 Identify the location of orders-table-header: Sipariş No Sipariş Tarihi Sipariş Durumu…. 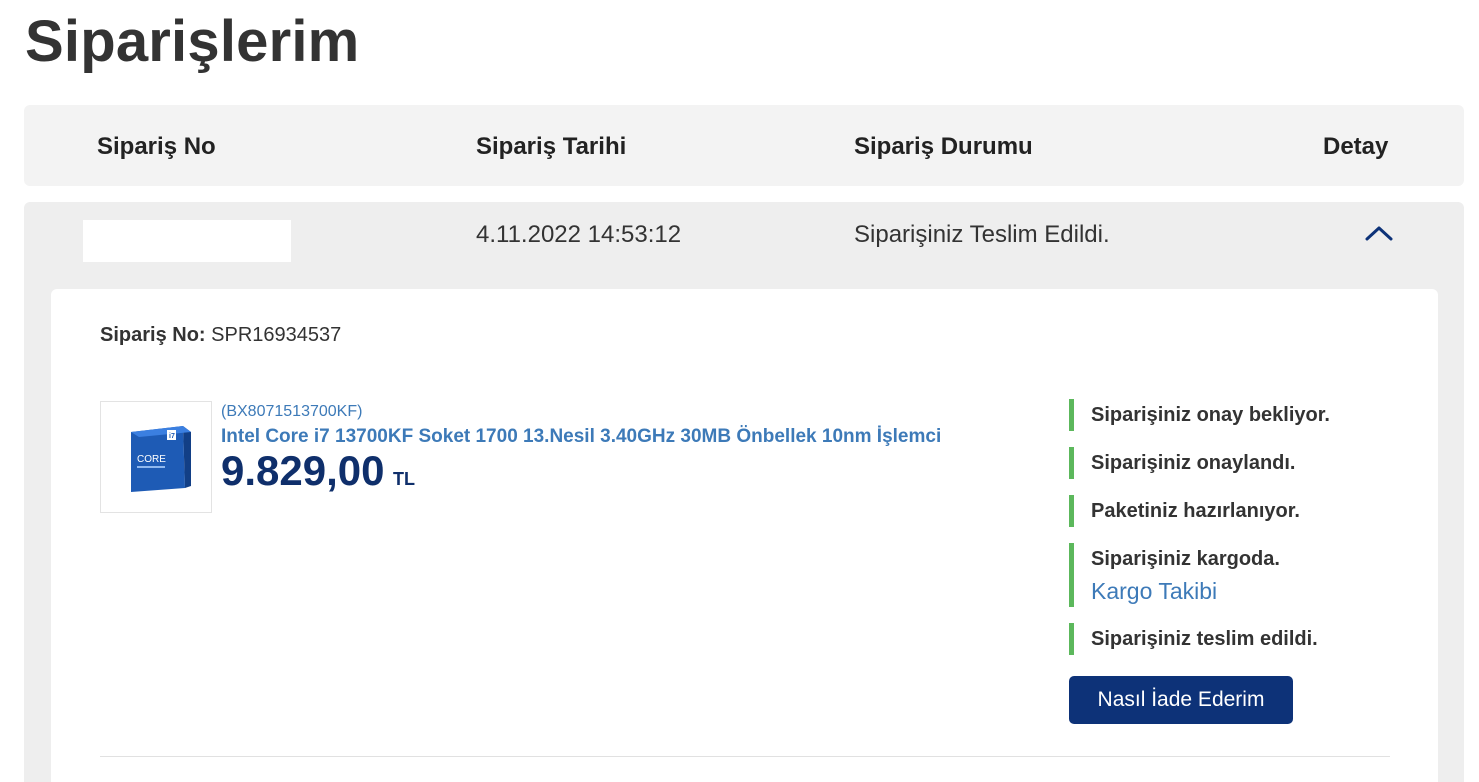
(744, 145).